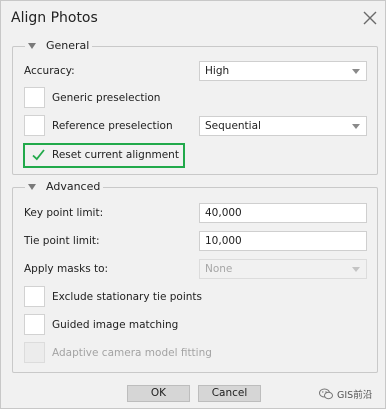 The image size is (386, 409). I want to click on reset-alignment-highlight: Reset current alignment, so click(104, 155).